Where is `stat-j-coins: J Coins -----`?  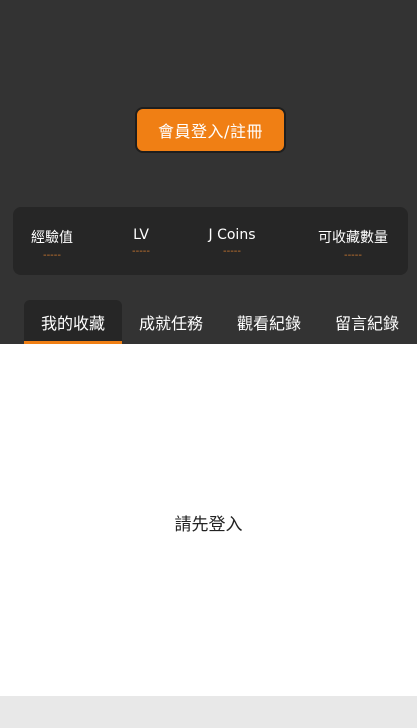
stat-j-coins: J Coins ----- is located at coordinates (232, 241).